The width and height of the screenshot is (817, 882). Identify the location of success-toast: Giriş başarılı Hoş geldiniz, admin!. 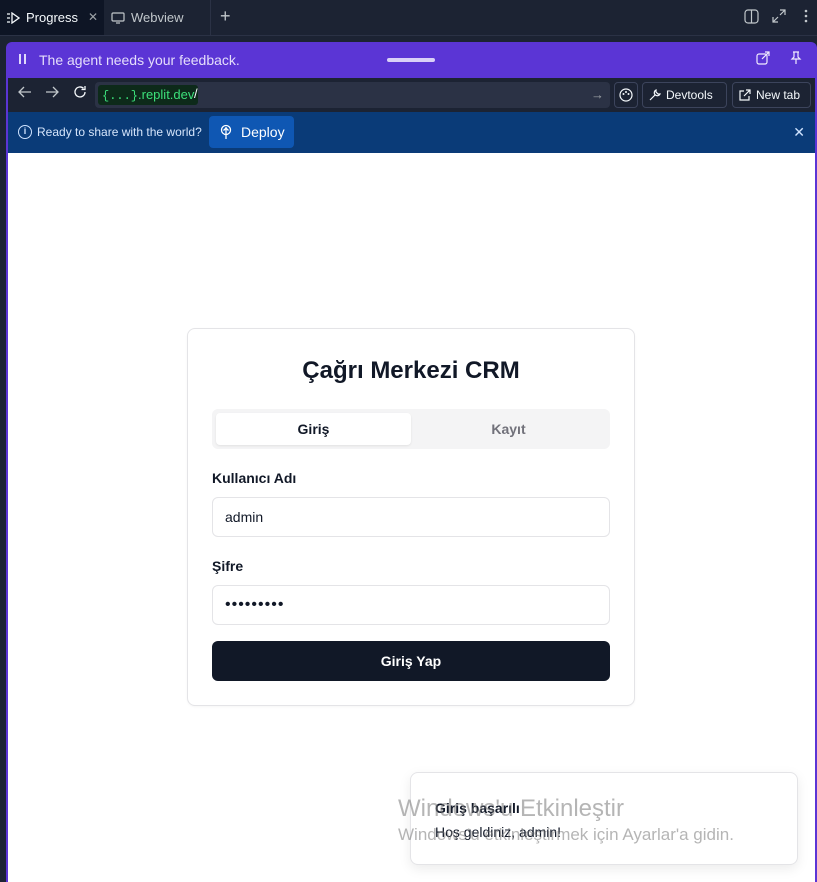
(604, 818).